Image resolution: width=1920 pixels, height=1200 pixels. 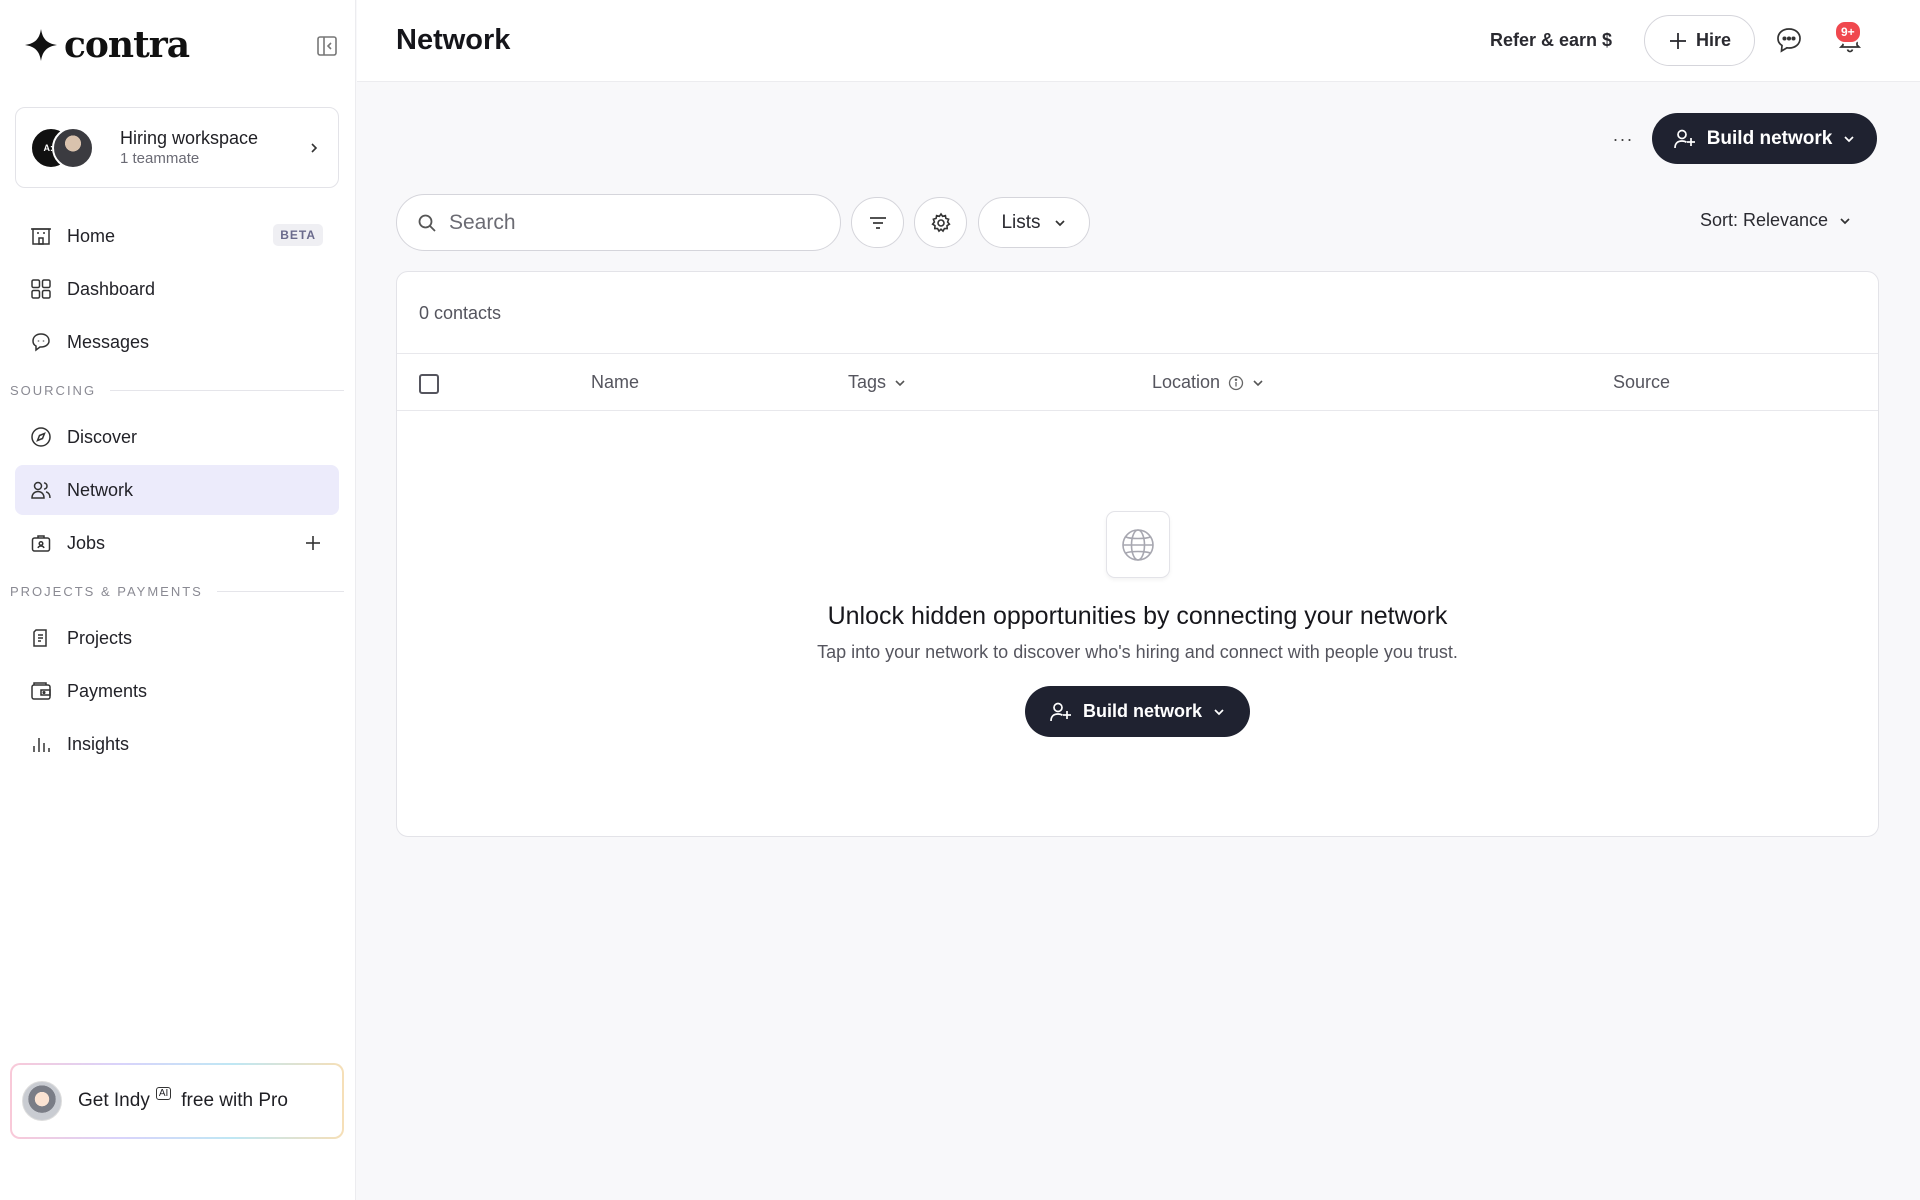 I want to click on search-input, so click(x=629, y=222).